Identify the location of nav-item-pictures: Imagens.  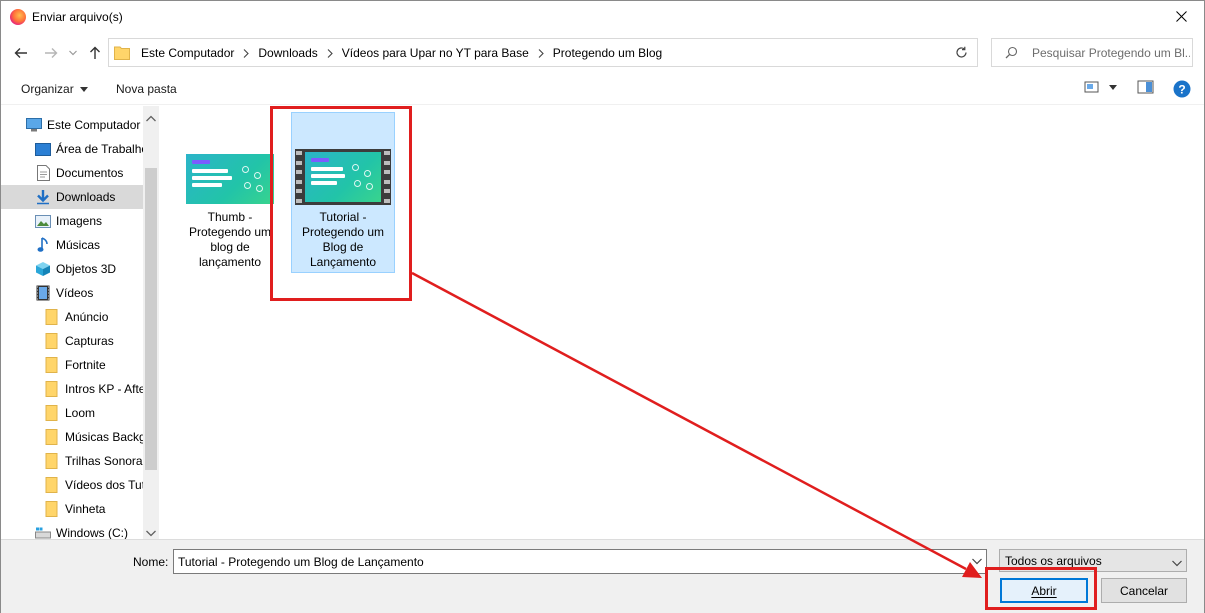
(72, 221).